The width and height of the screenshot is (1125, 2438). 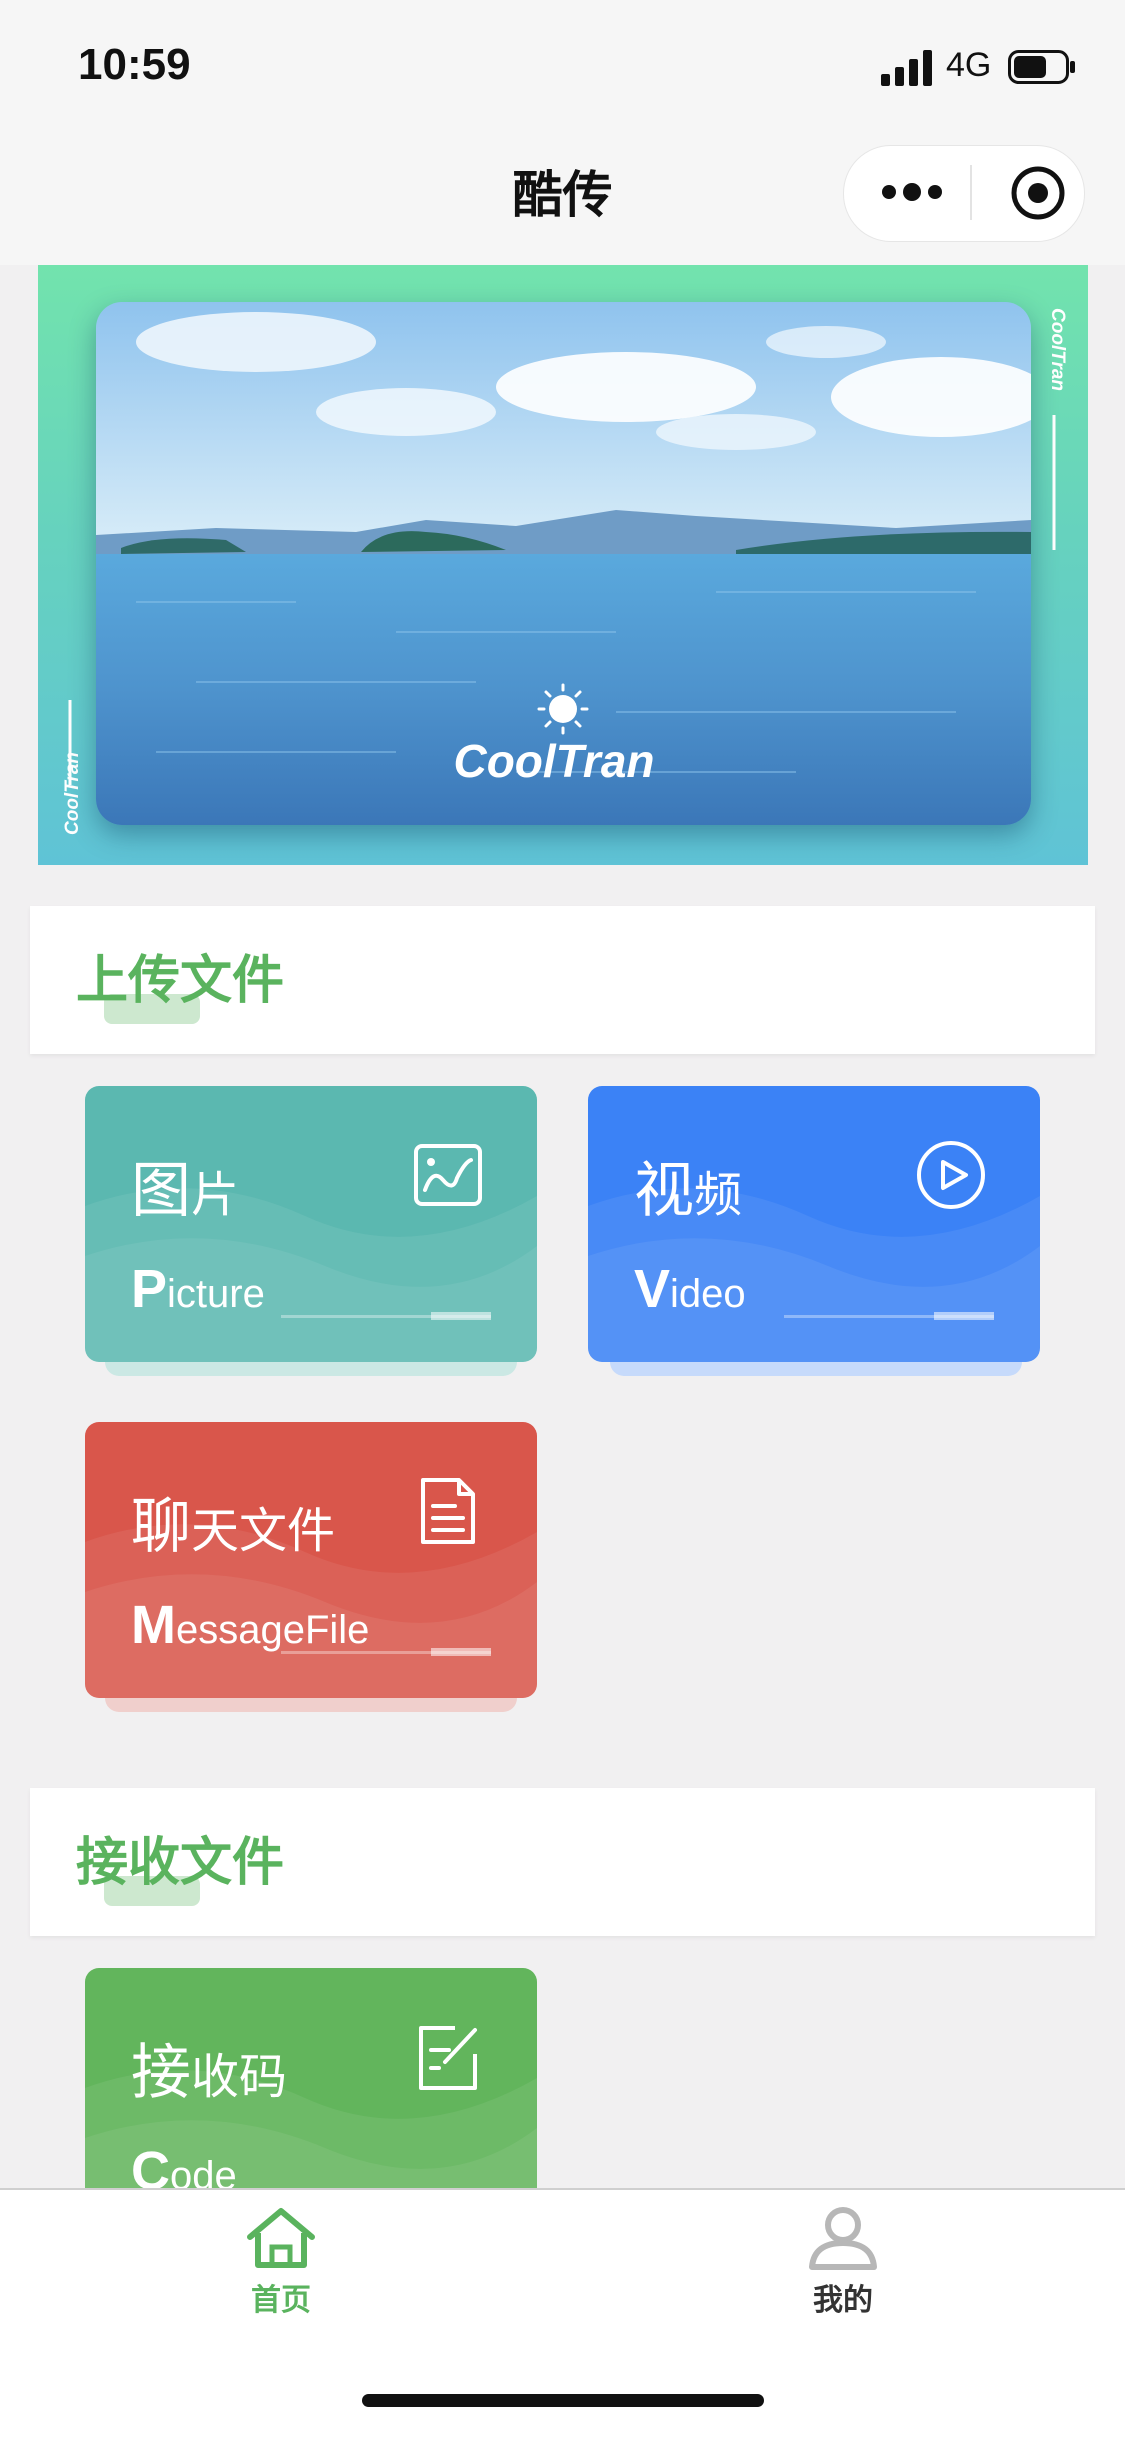 What do you see at coordinates (562, 67) in the screenshot?
I see `status-bar: 10:59 4G` at bounding box center [562, 67].